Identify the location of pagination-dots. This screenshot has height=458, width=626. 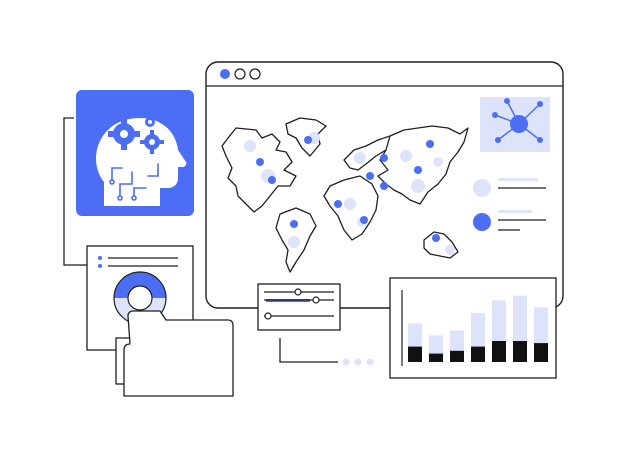
(358, 362).